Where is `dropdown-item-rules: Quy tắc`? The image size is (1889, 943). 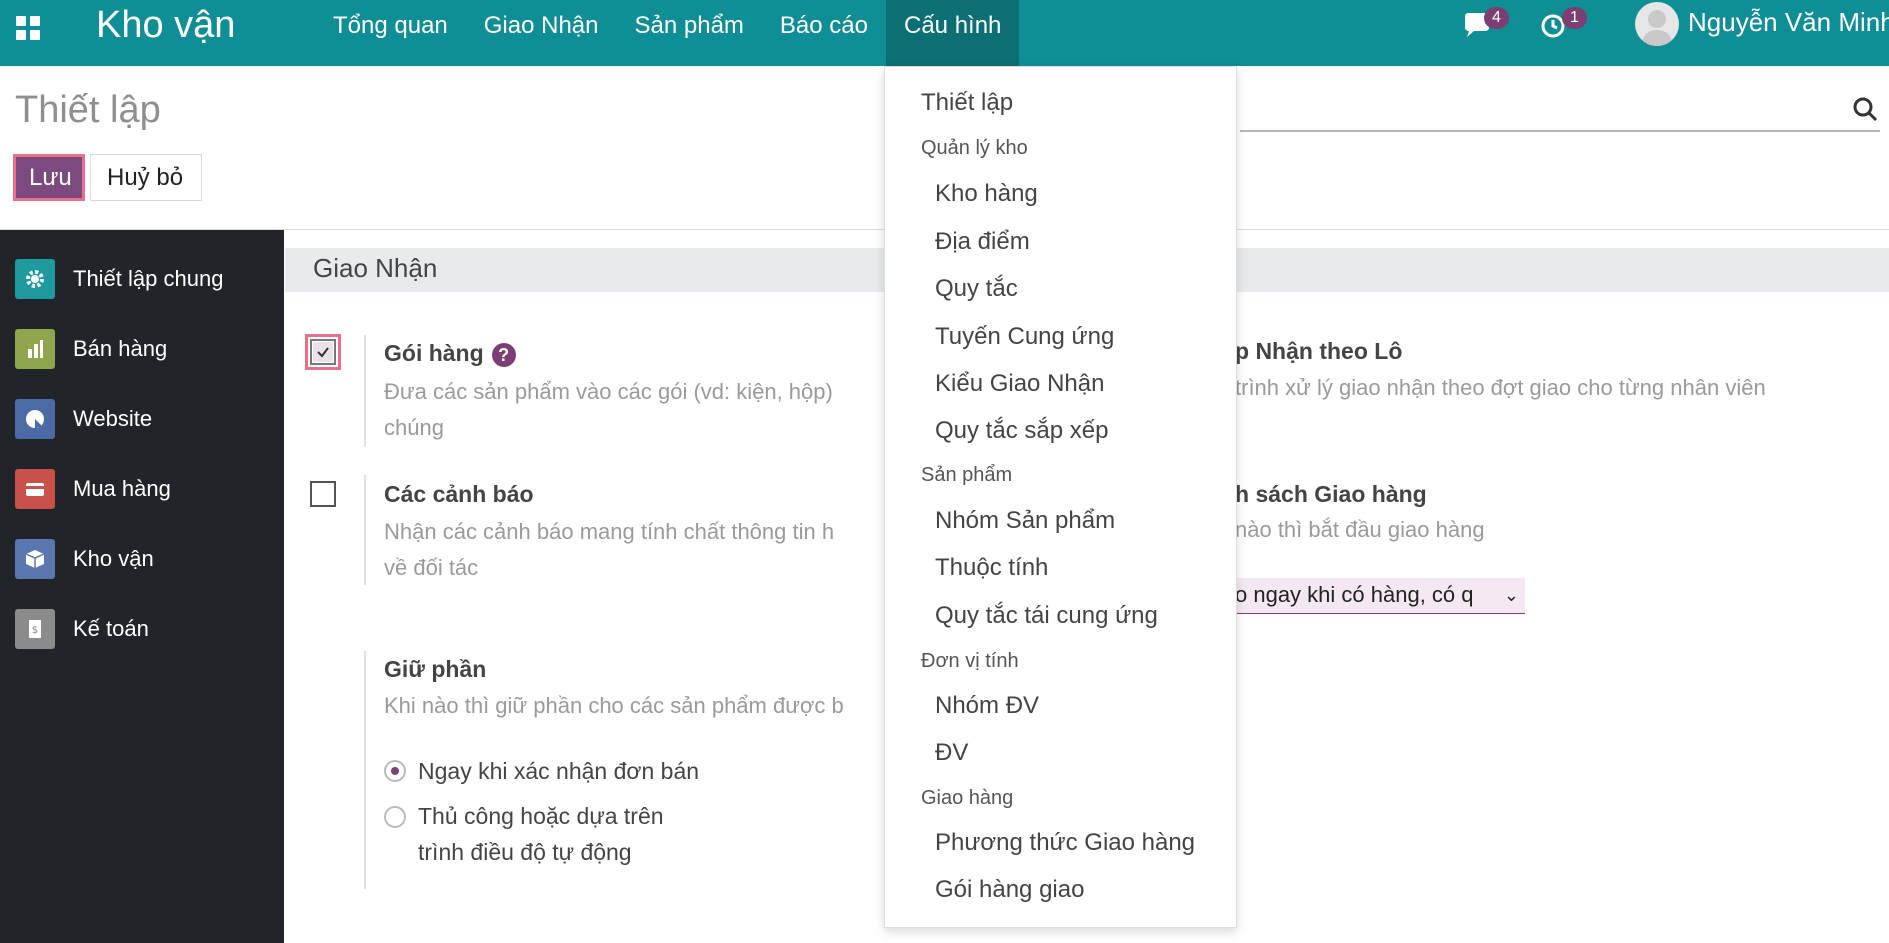 dropdown-item-rules: Quy tắc is located at coordinates (976, 289).